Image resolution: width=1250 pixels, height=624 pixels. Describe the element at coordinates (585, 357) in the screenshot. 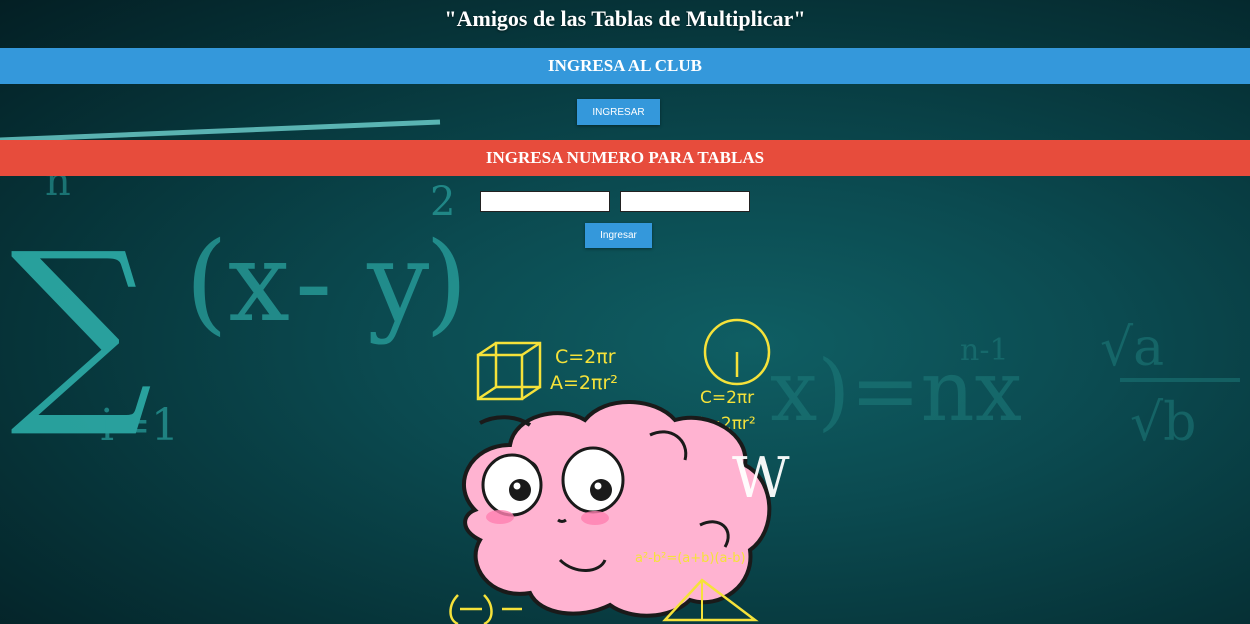

I see `formula-circumference: C=2πr` at that location.